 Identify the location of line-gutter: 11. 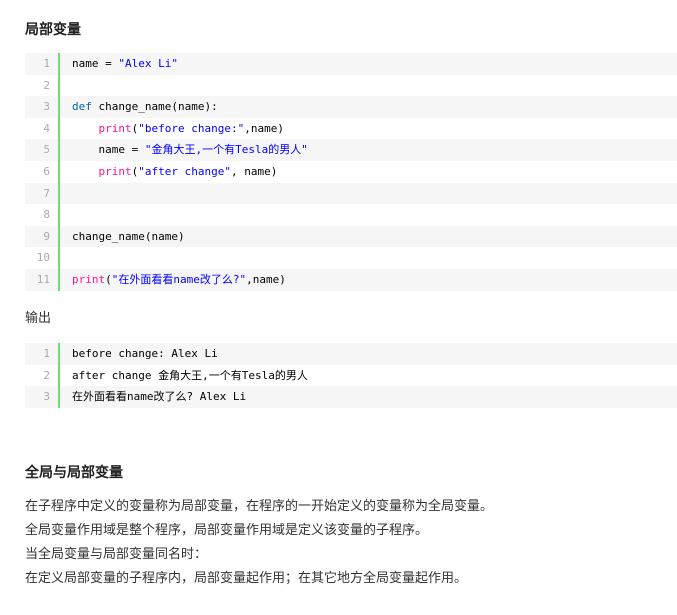
(42, 279).